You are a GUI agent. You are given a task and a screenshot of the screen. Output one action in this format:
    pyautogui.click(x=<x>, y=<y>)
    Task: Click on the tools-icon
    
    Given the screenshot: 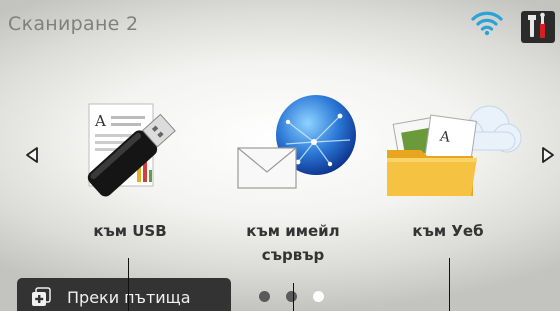 What is the action you would take?
    pyautogui.click(x=536, y=25)
    